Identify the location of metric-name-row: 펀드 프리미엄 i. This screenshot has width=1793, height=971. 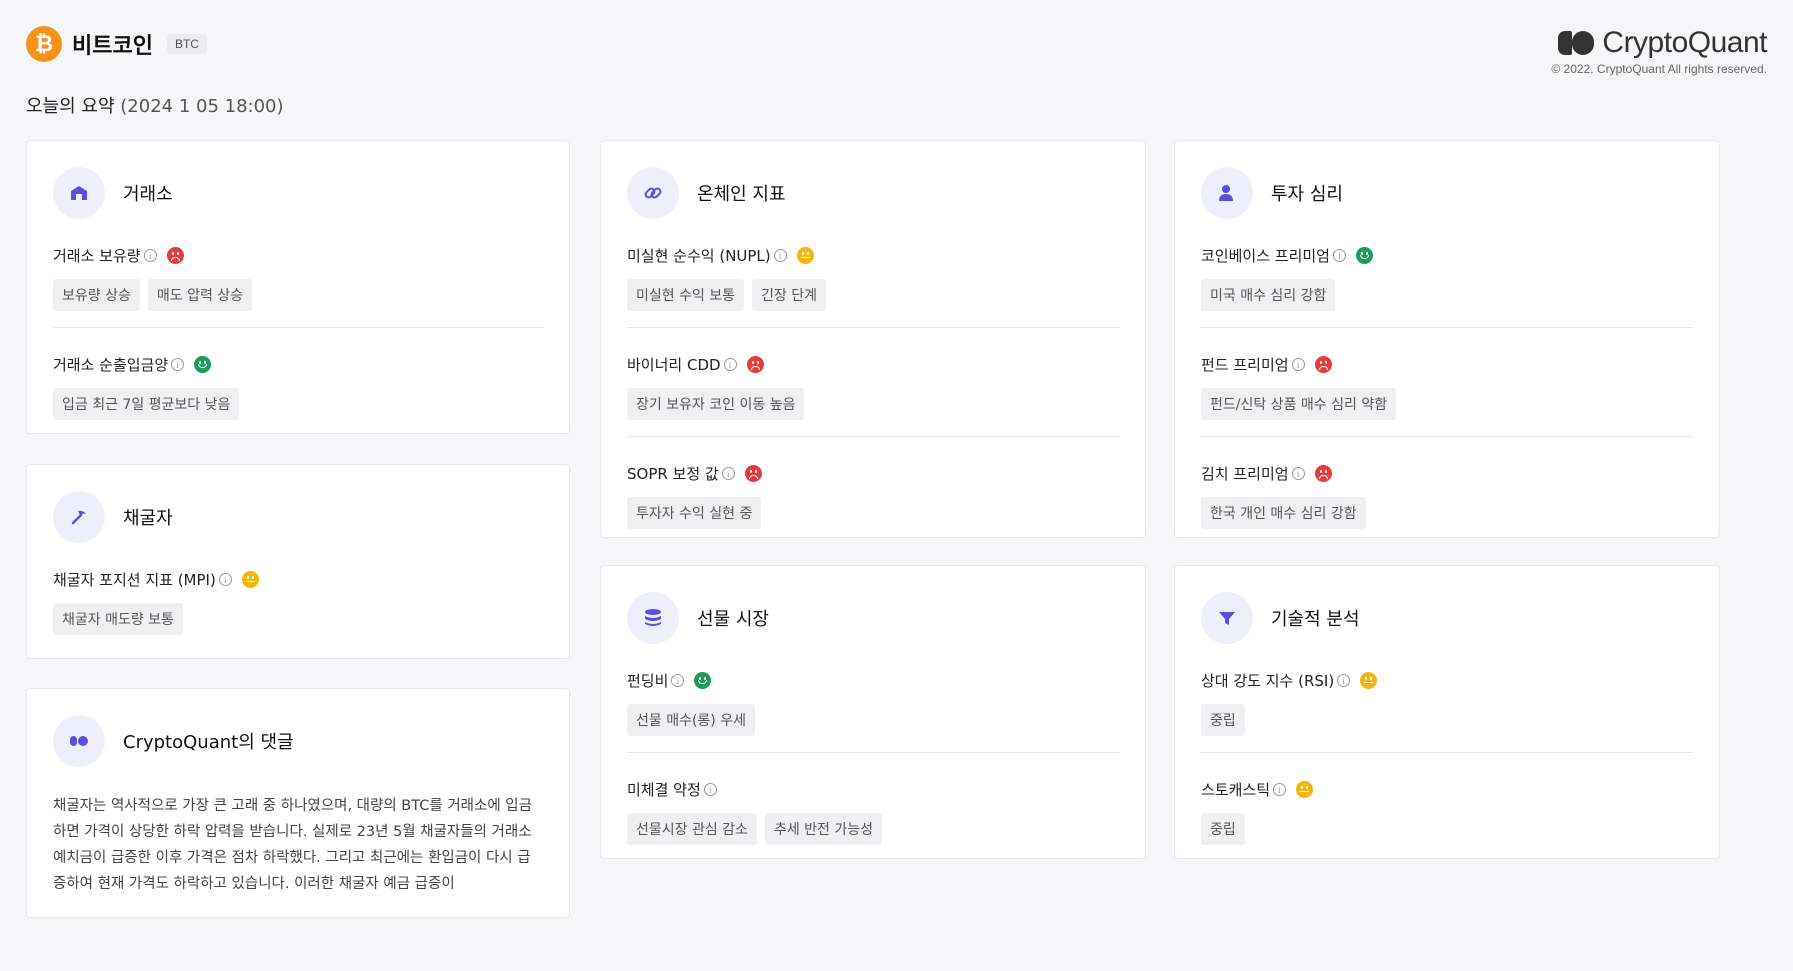
(1447, 364).